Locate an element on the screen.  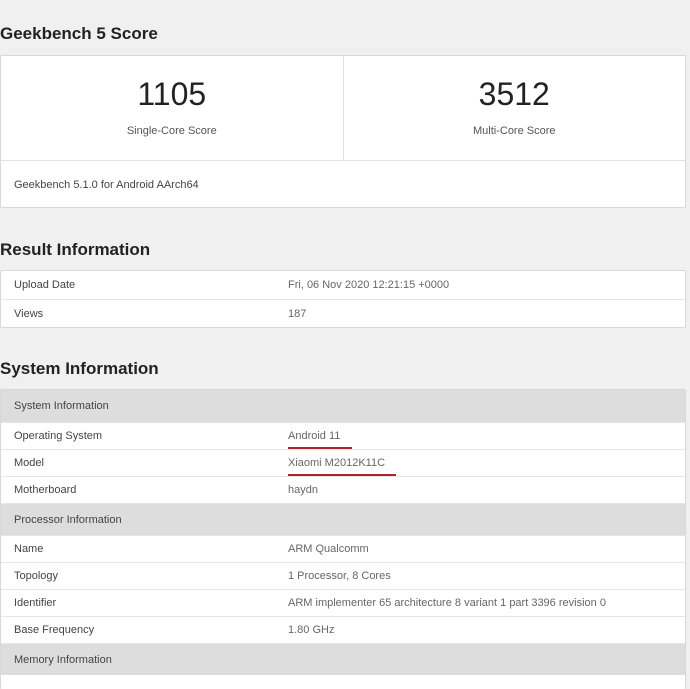
single-core-score: 1105 is located at coordinates (172, 94).